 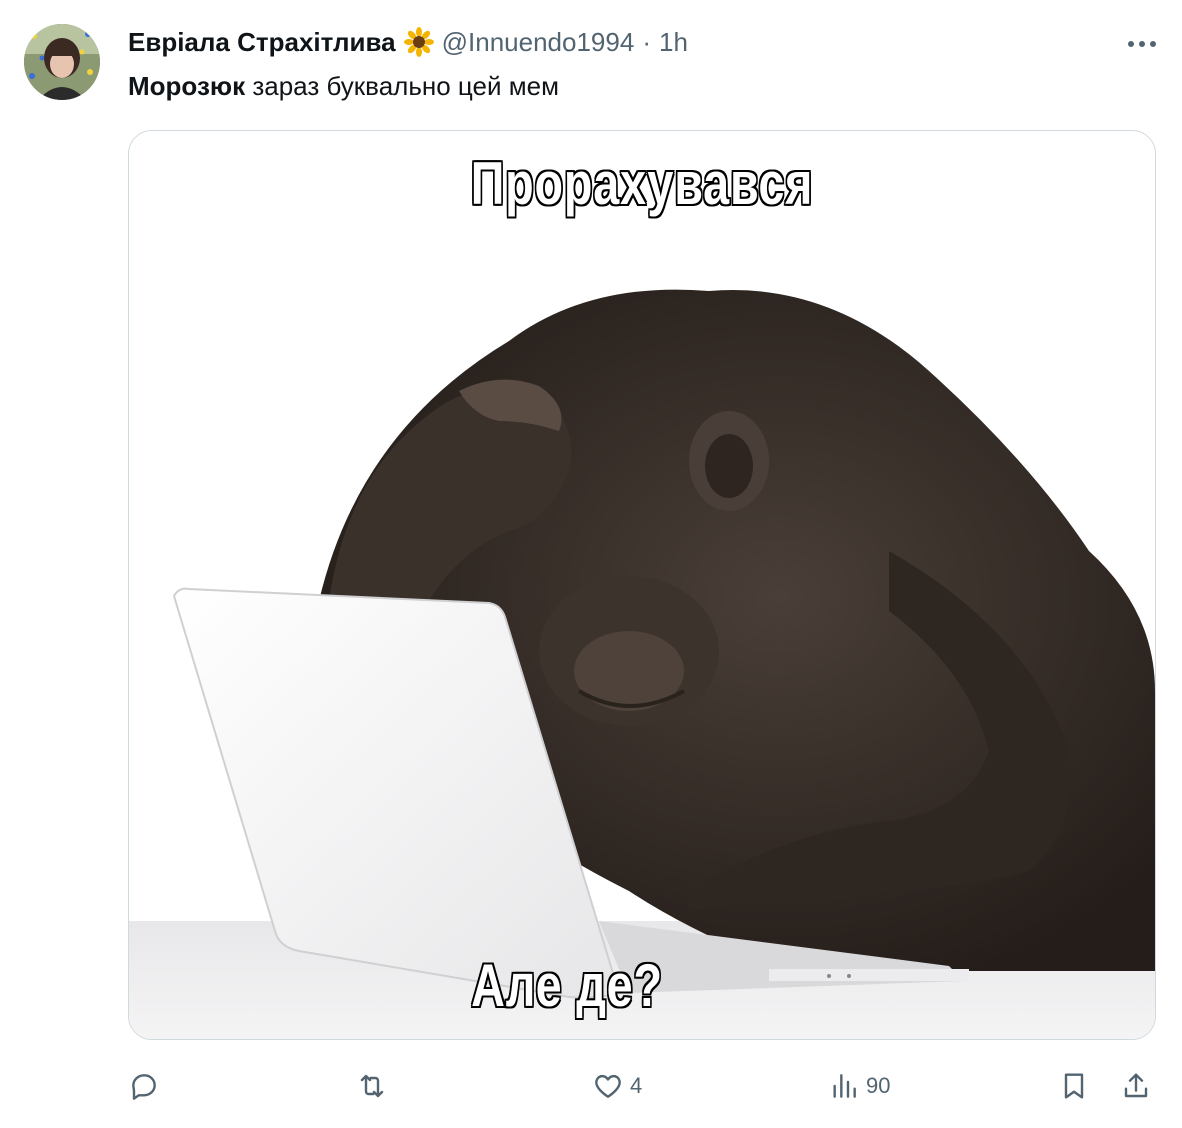 I want to click on more-options-button, so click(x=1142, y=44).